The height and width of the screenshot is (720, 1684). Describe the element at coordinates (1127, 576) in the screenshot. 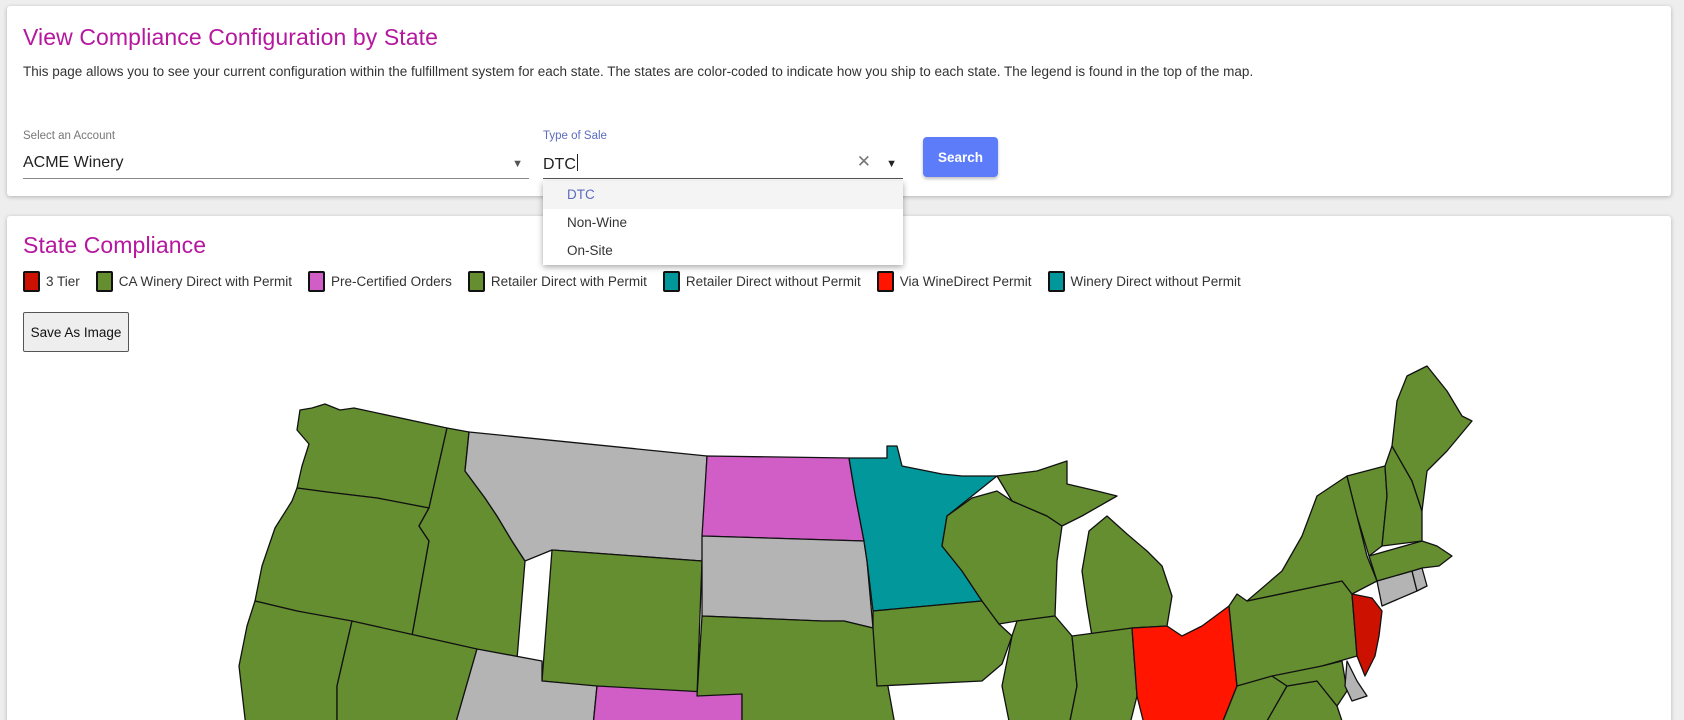

I see `state-michigan` at that location.